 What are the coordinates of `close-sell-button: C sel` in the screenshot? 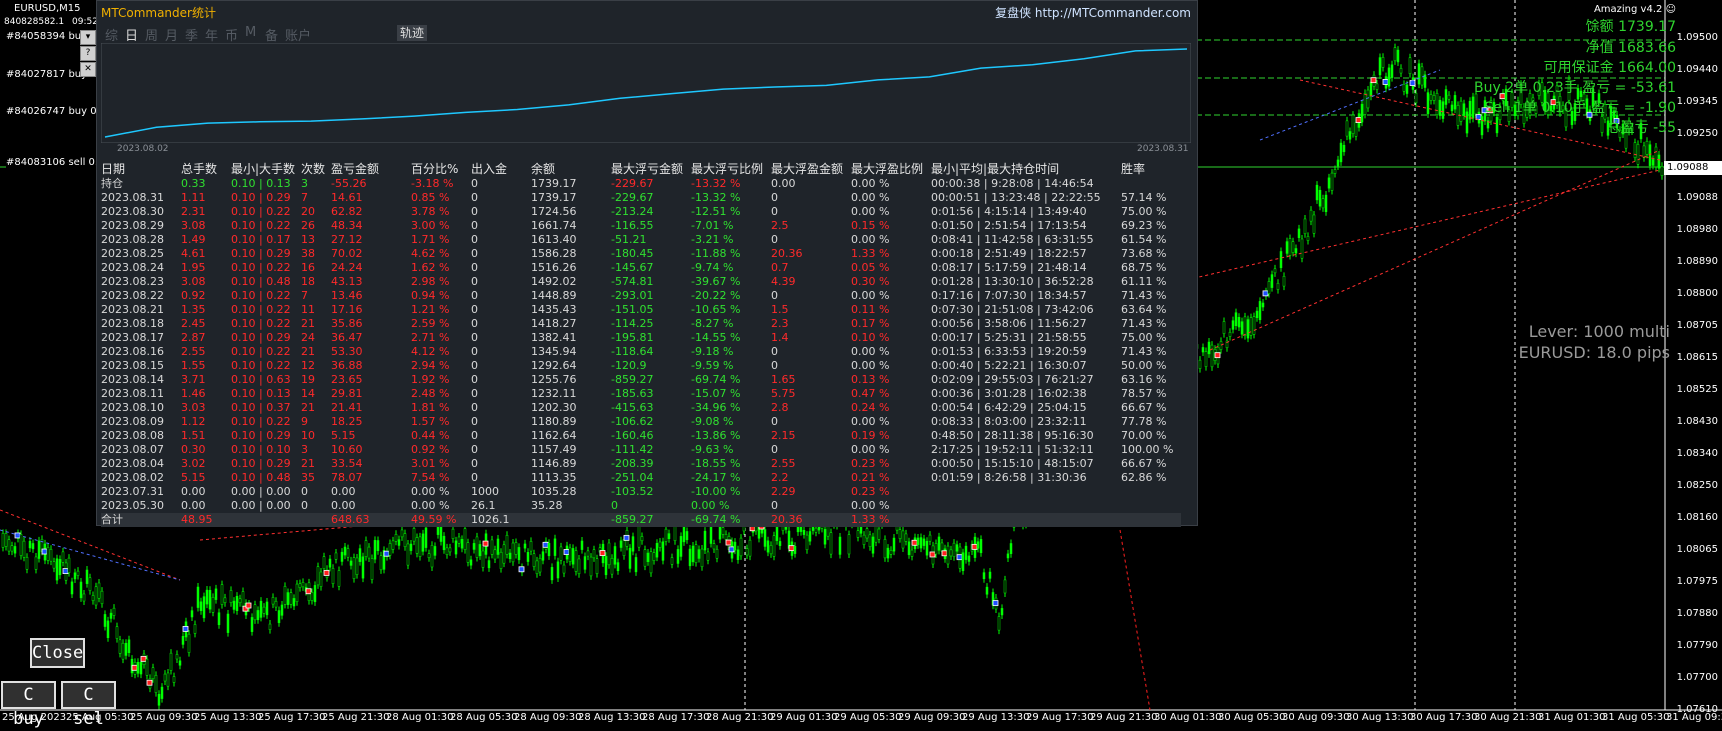 It's located at (88, 705).